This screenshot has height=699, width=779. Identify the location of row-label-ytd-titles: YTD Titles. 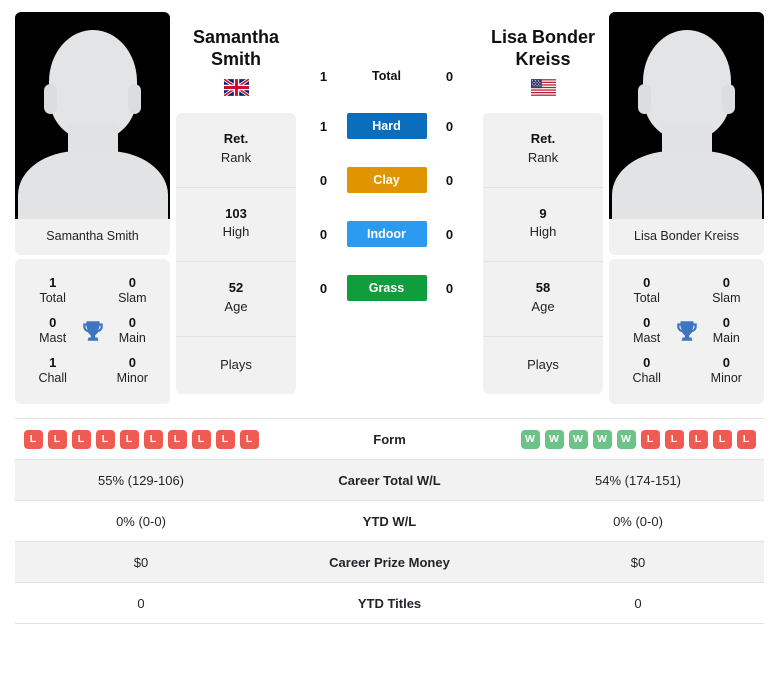
(389, 603).